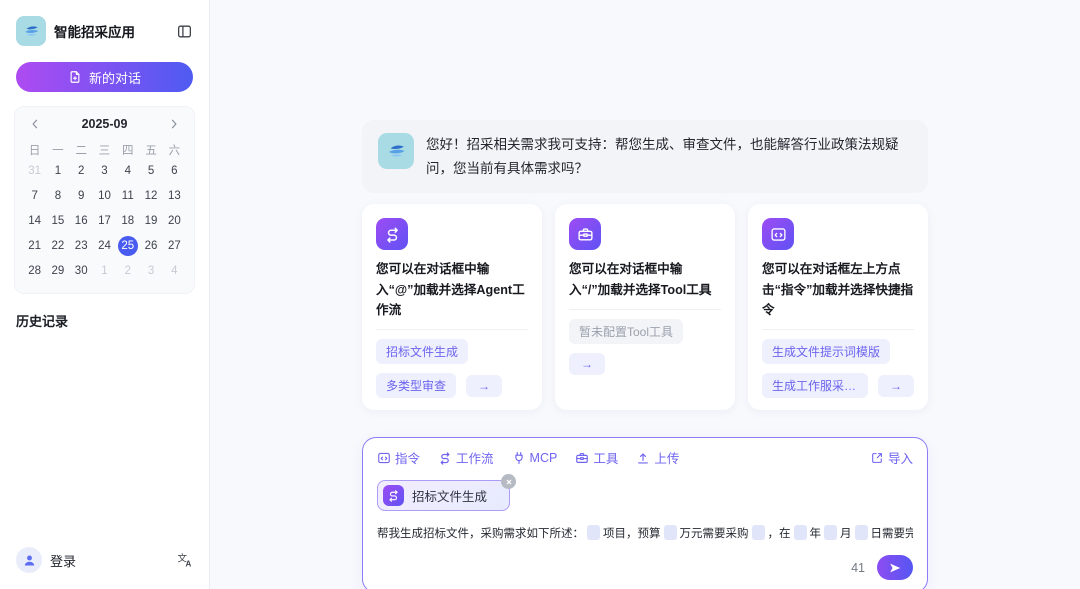  What do you see at coordinates (35, 124) in the screenshot?
I see `calendar-prev-icon` at bounding box center [35, 124].